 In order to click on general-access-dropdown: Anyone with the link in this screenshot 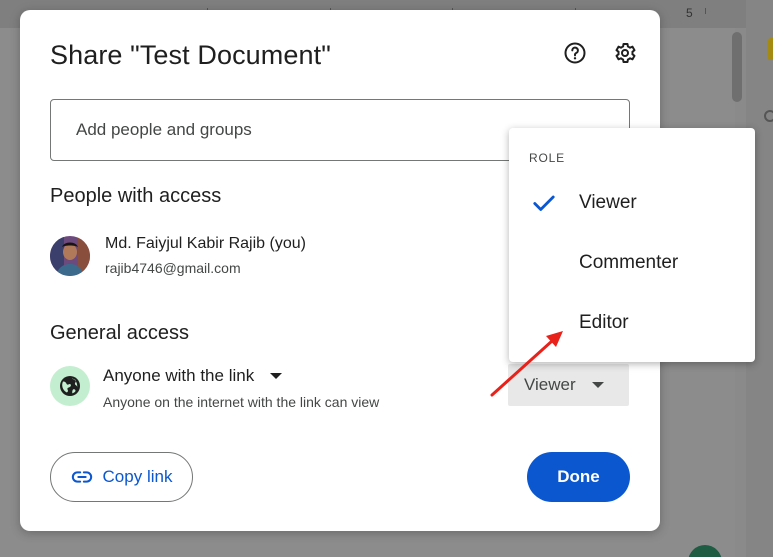, I will do `click(193, 376)`.